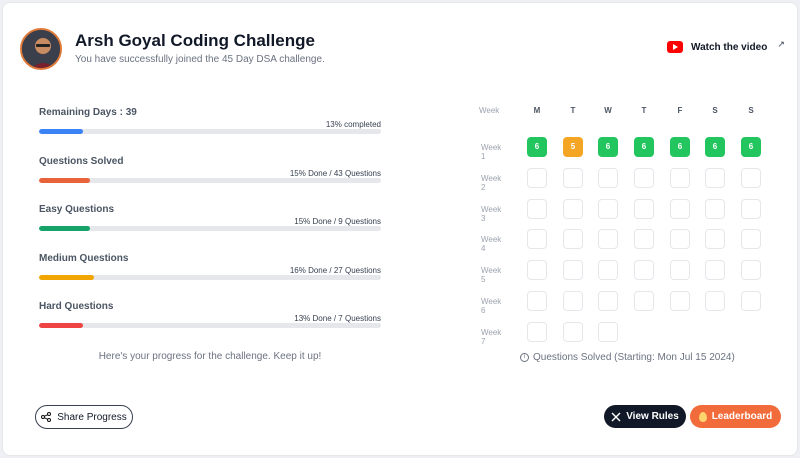 The width and height of the screenshot is (800, 458). Describe the element at coordinates (702, 416) in the screenshot. I see `fire-icon` at that location.